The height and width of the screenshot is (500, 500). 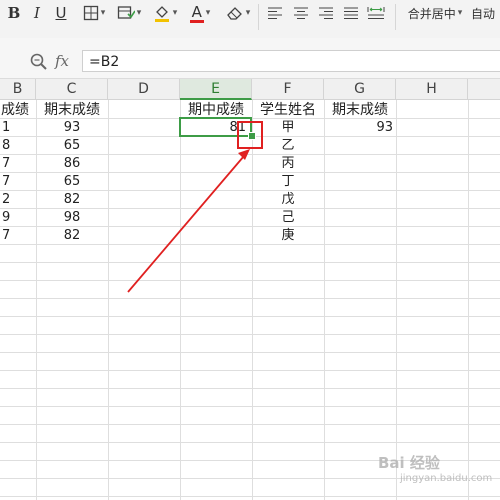 What do you see at coordinates (216, 89) in the screenshot?
I see `column-header-e: E` at bounding box center [216, 89].